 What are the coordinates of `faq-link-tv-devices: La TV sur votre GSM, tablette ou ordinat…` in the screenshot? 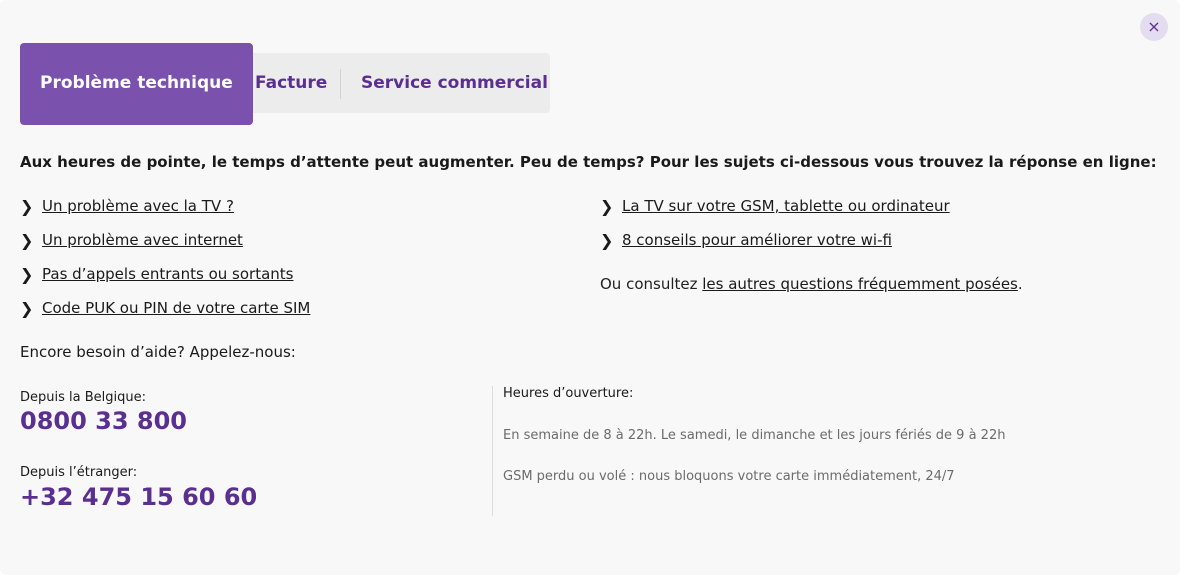 It's located at (786, 206).